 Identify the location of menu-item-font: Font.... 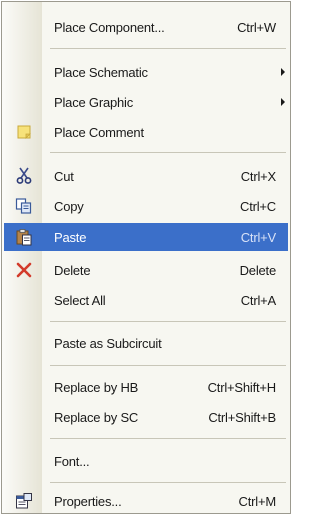
(146, 461).